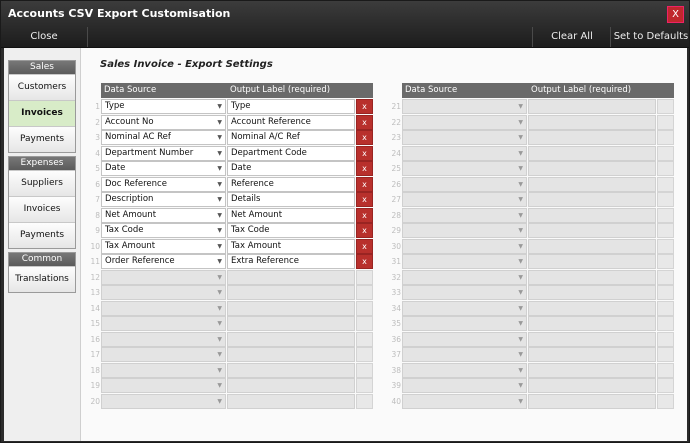 Image resolution: width=690 pixels, height=443 pixels. I want to click on sidebar-item-customers: Customers, so click(42, 87).